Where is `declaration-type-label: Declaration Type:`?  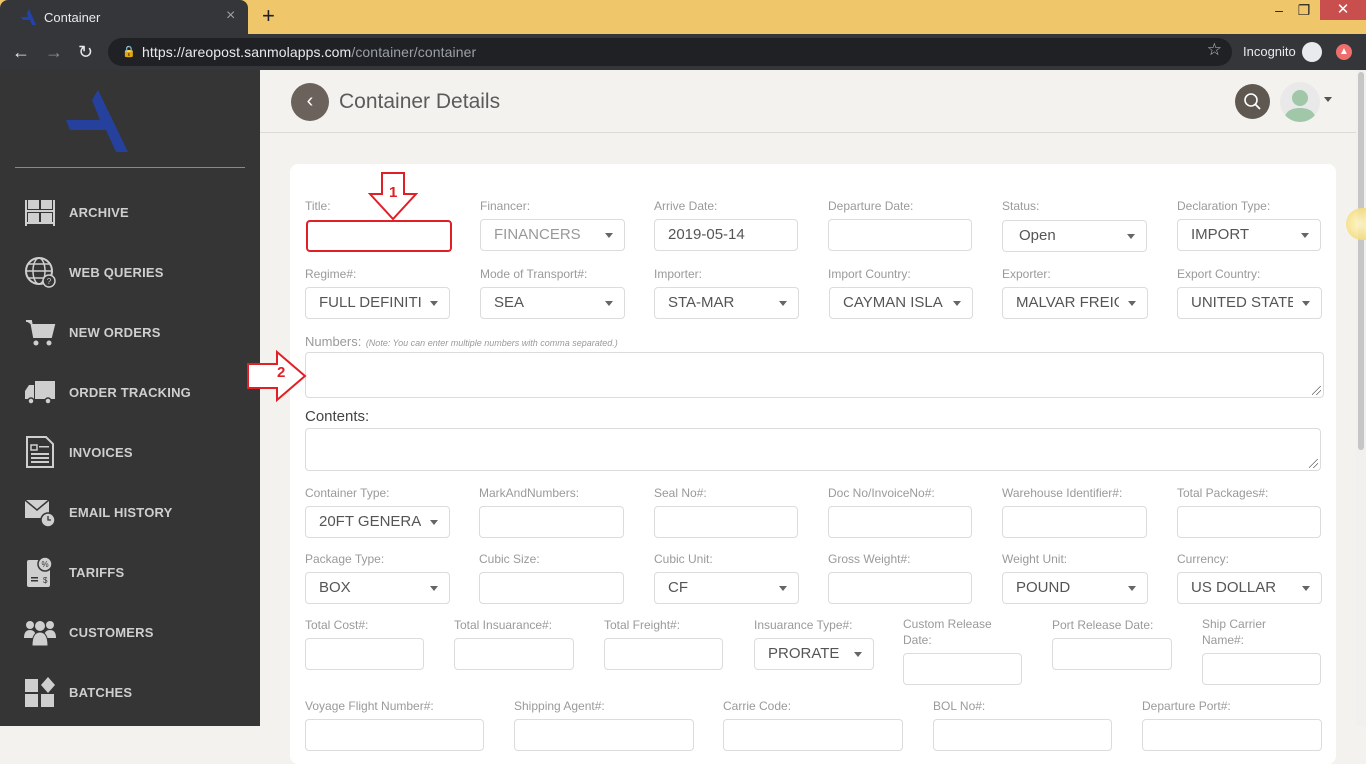 declaration-type-label: Declaration Type: is located at coordinates (1224, 206).